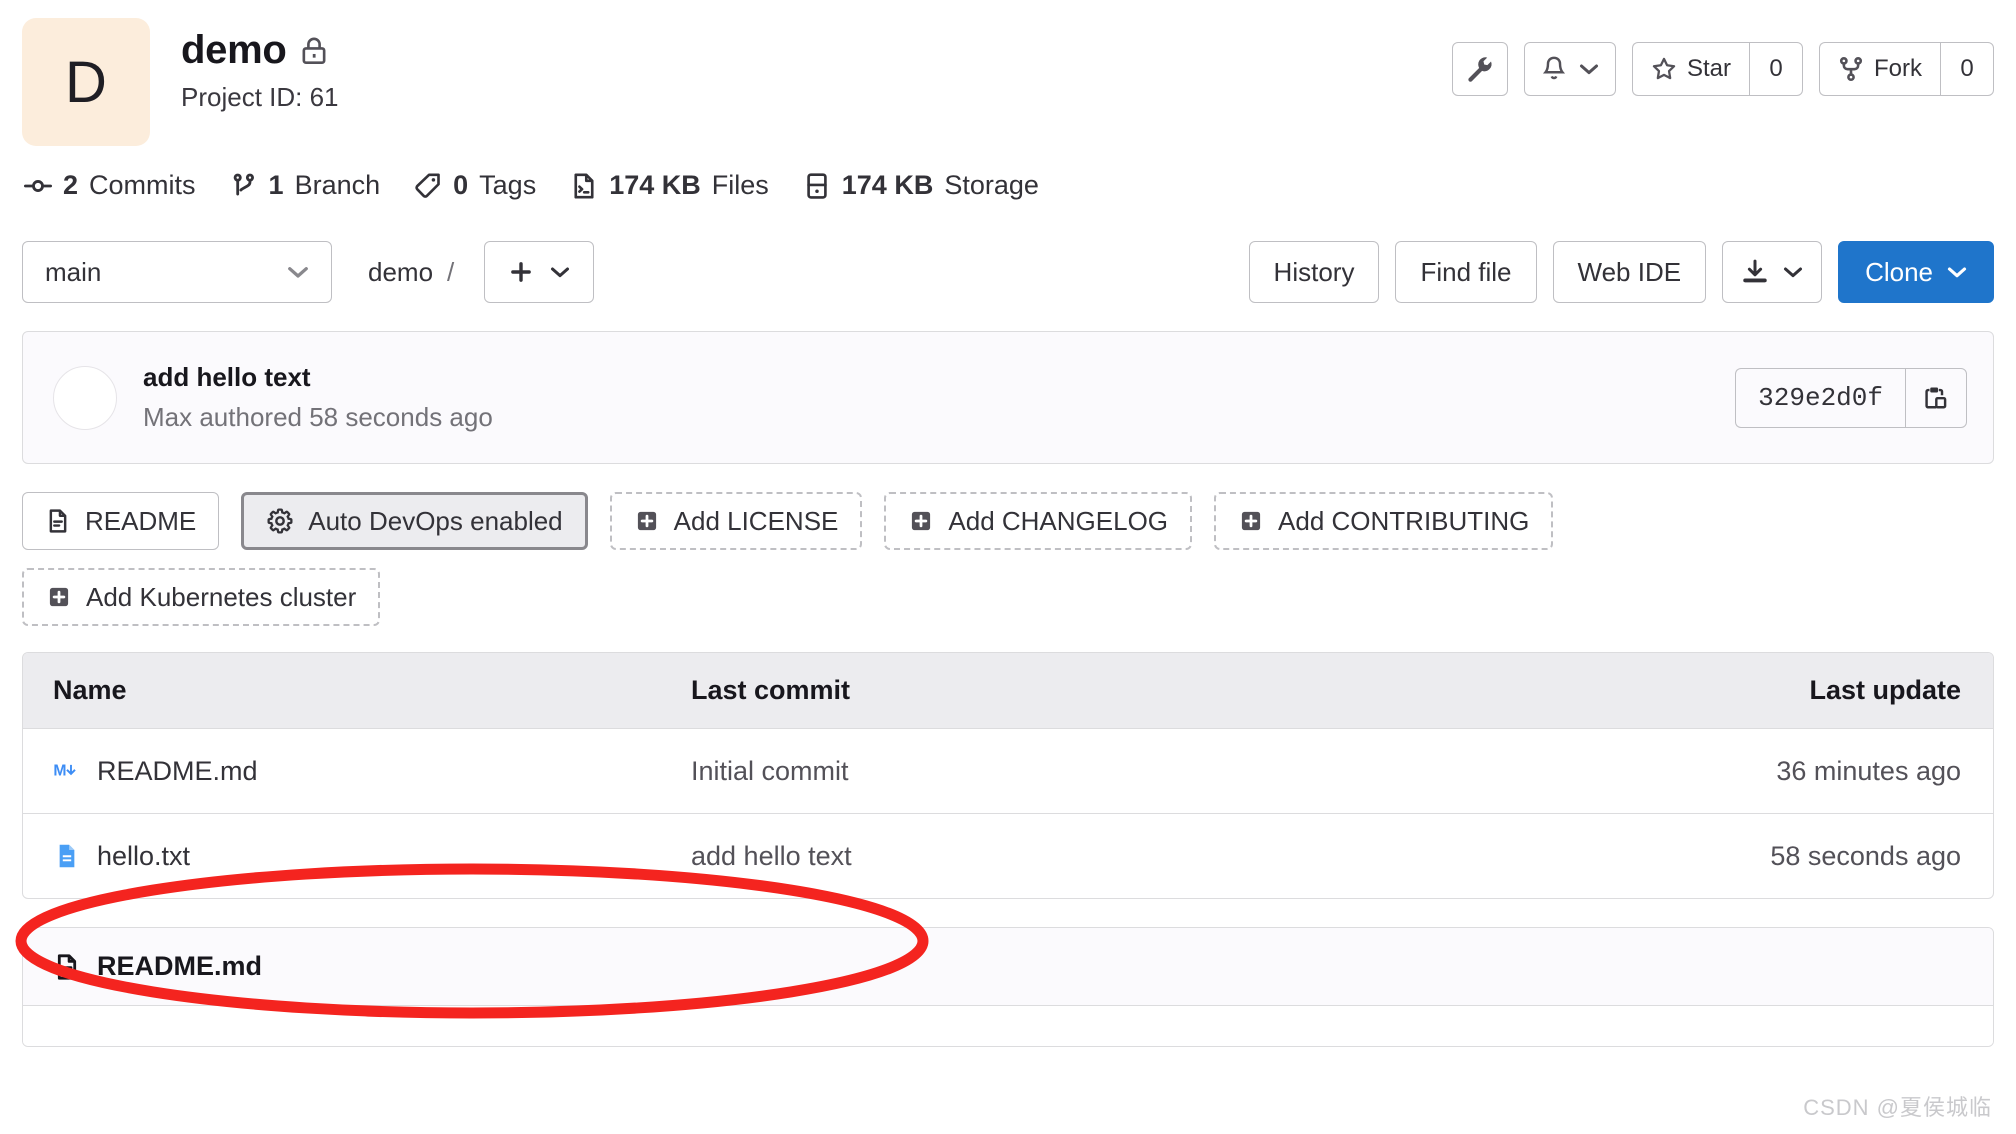 This screenshot has height=1134, width=2016. I want to click on star-label: Star, so click(1708, 68).